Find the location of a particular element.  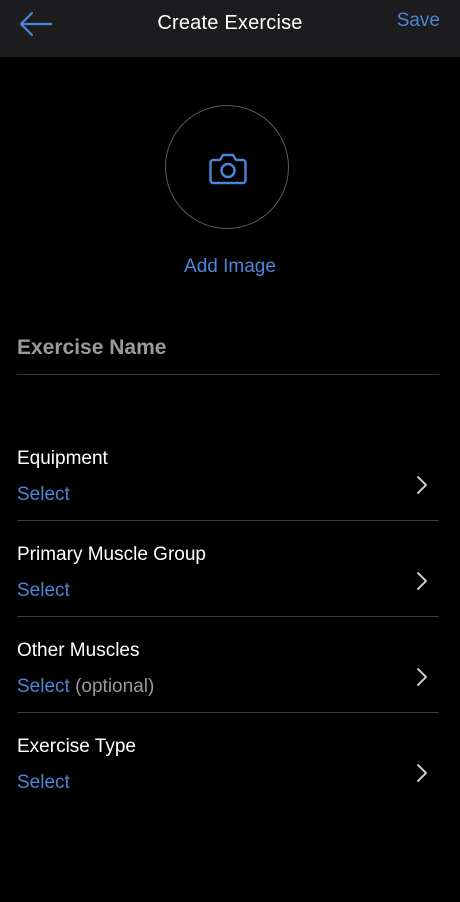

exercise-type-label: Exercise Type is located at coordinates (76, 746).